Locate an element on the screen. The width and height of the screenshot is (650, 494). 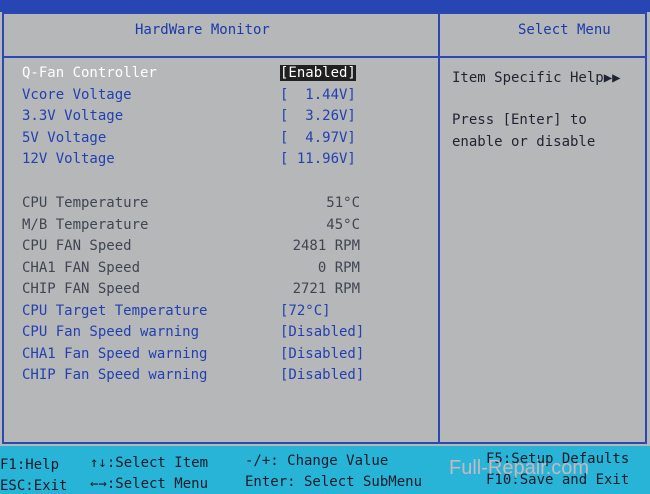
reading-mb-temperature: M/B Temperature 45°C is located at coordinates (219, 227).